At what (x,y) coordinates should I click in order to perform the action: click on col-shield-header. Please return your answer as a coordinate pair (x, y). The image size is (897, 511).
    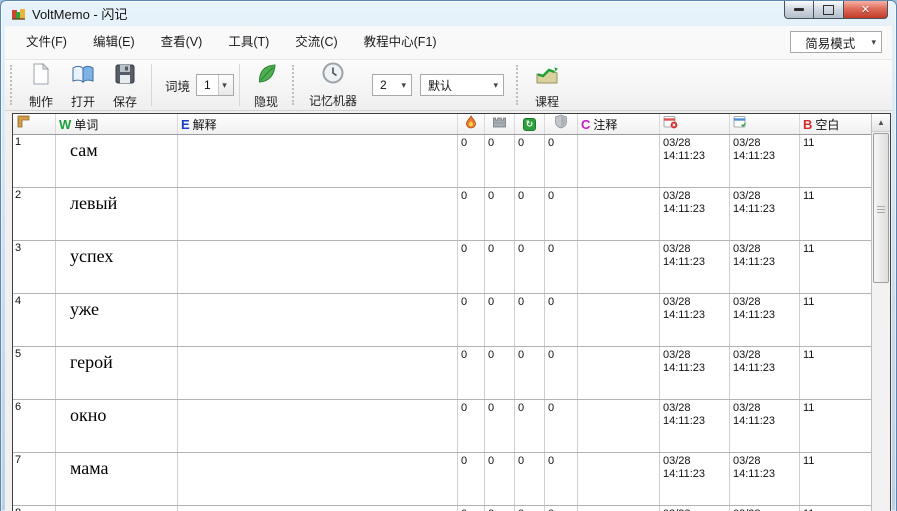
    Looking at the image, I should click on (561, 124).